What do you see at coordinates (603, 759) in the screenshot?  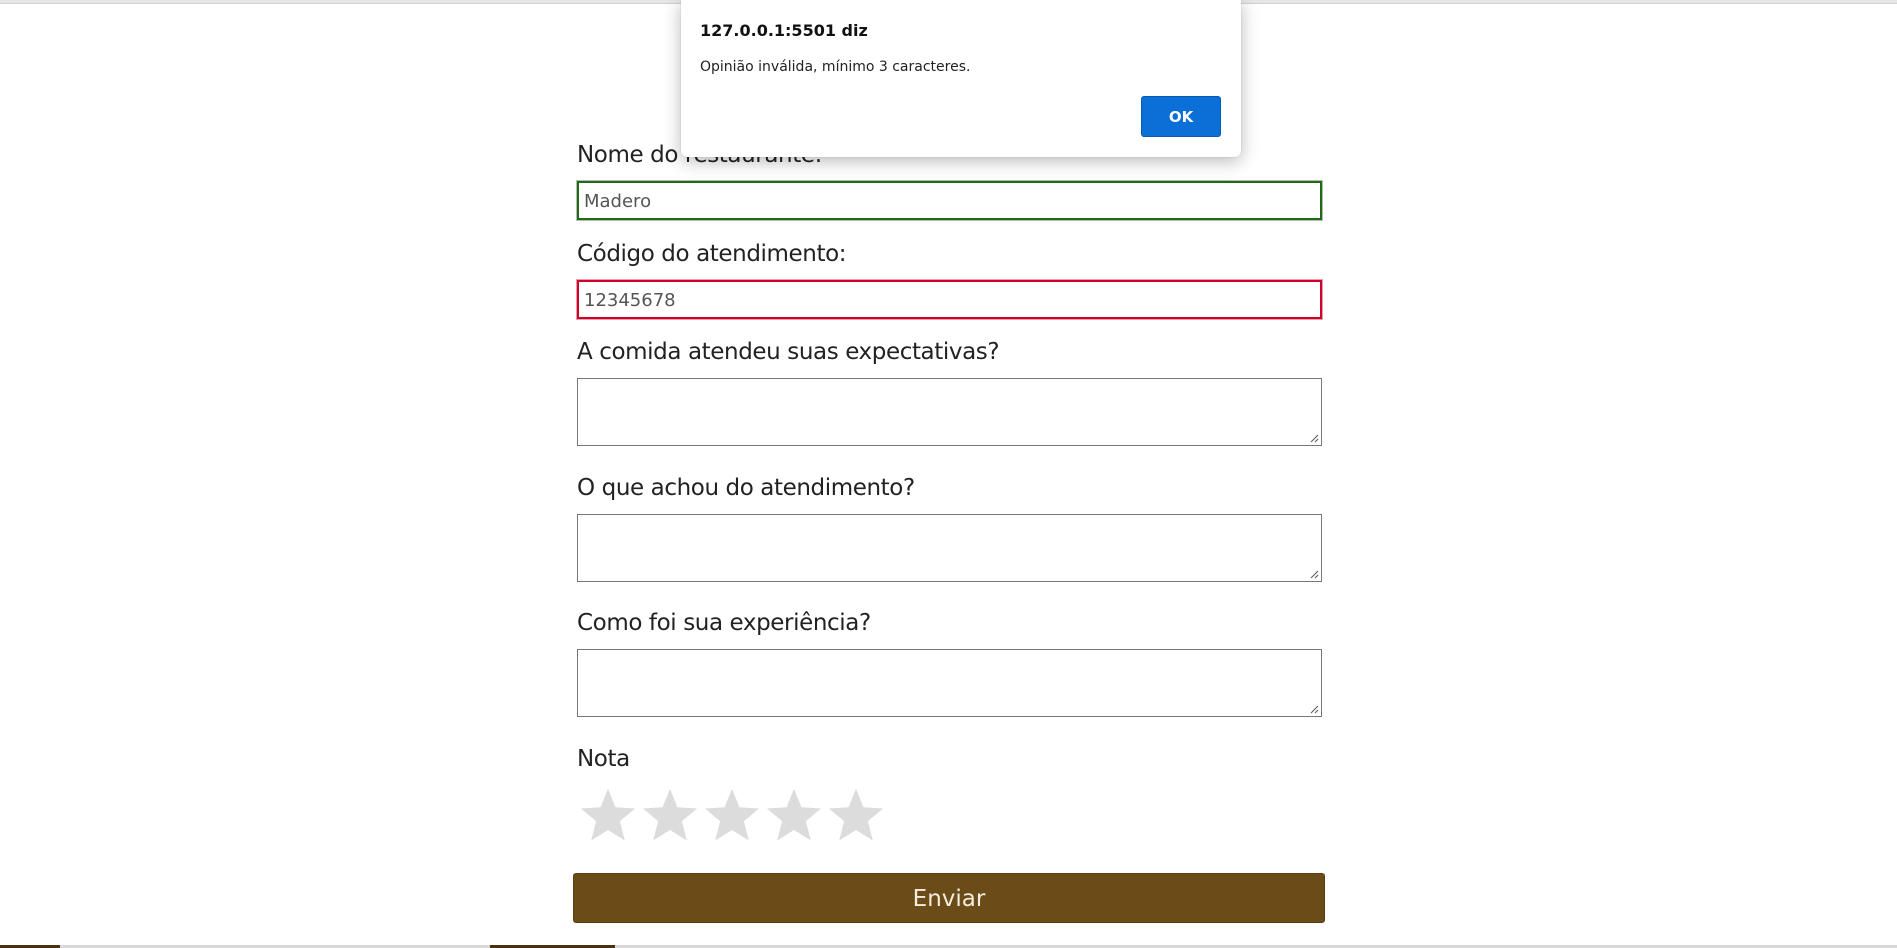 I see `rating-label: Nota` at bounding box center [603, 759].